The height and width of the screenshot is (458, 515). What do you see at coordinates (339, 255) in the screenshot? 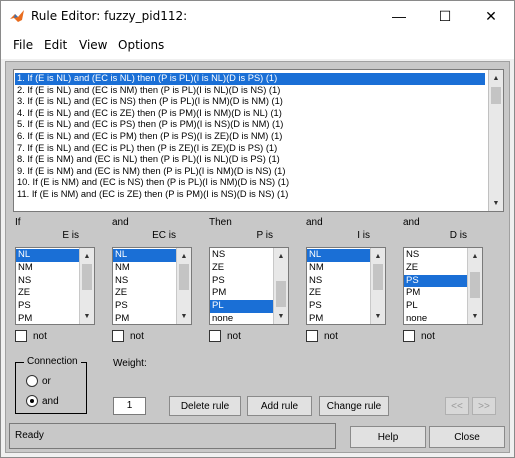
I see `i-mf-item: NL` at bounding box center [339, 255].